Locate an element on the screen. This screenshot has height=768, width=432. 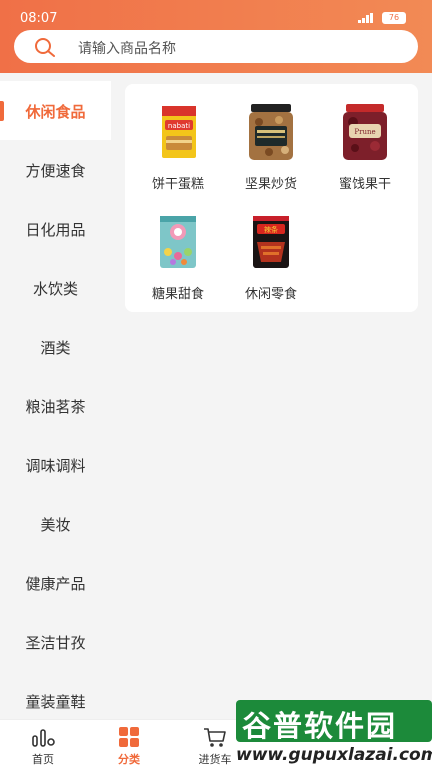
sidebar-item-instant-food: 方便速食 is located at coordinates (55, 169).